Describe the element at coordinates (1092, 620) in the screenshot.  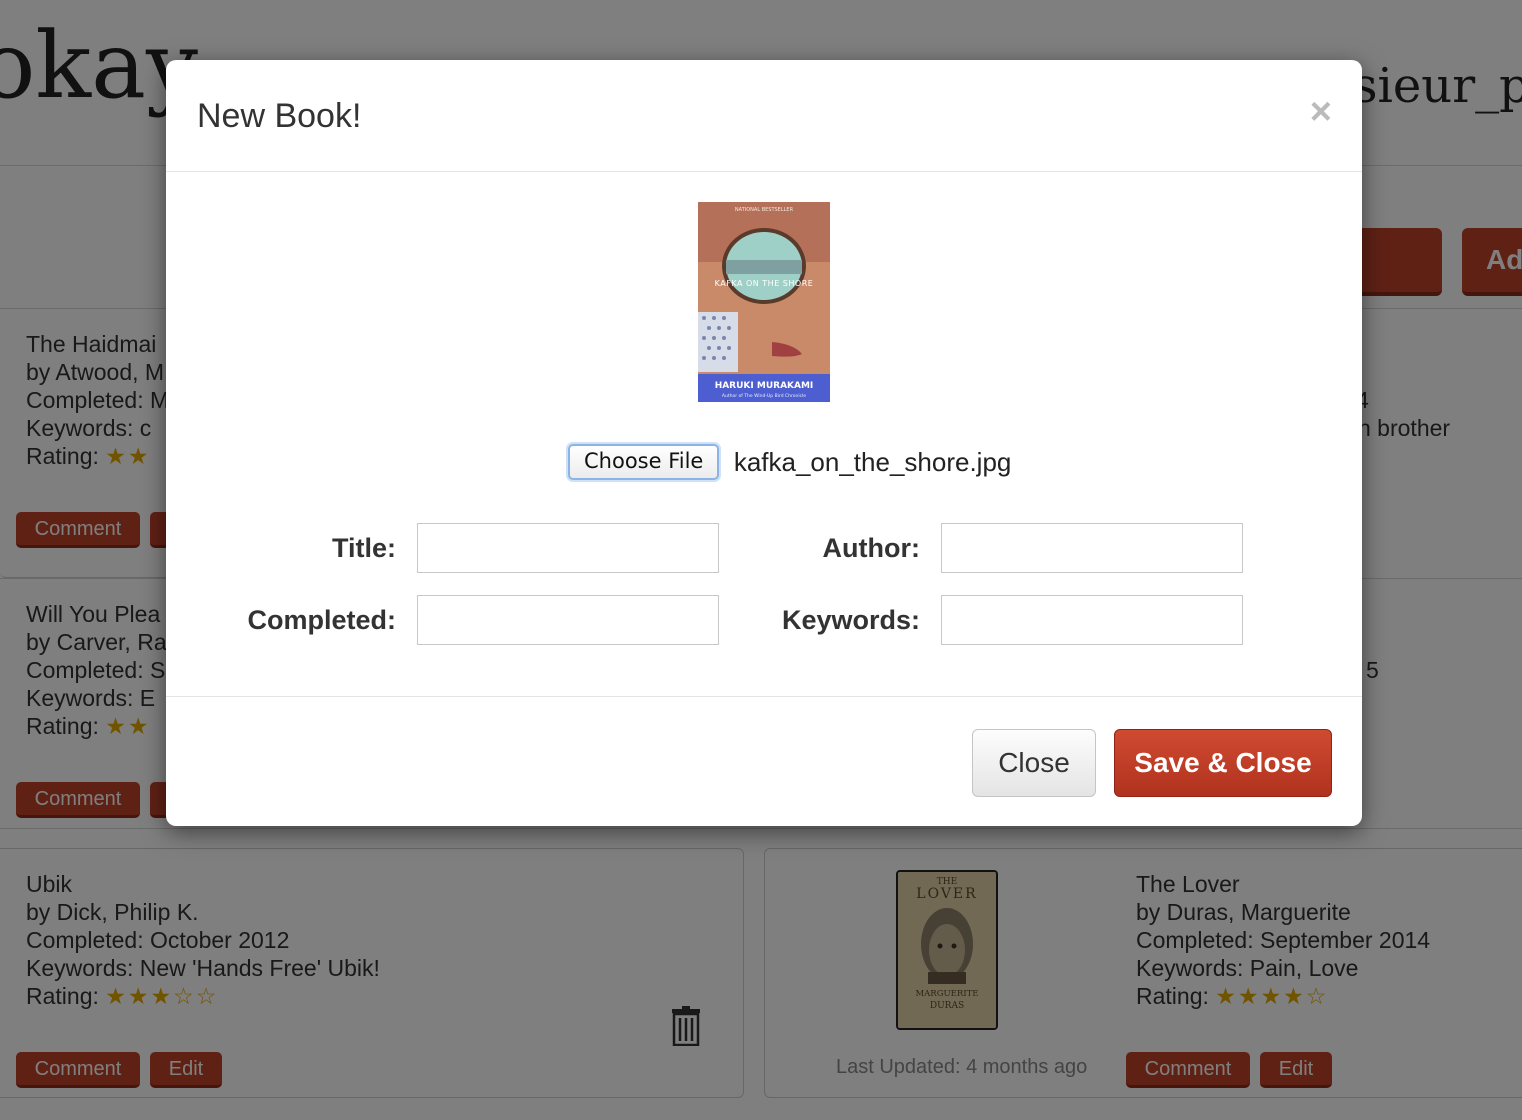
I see `keywords-input` at that location.